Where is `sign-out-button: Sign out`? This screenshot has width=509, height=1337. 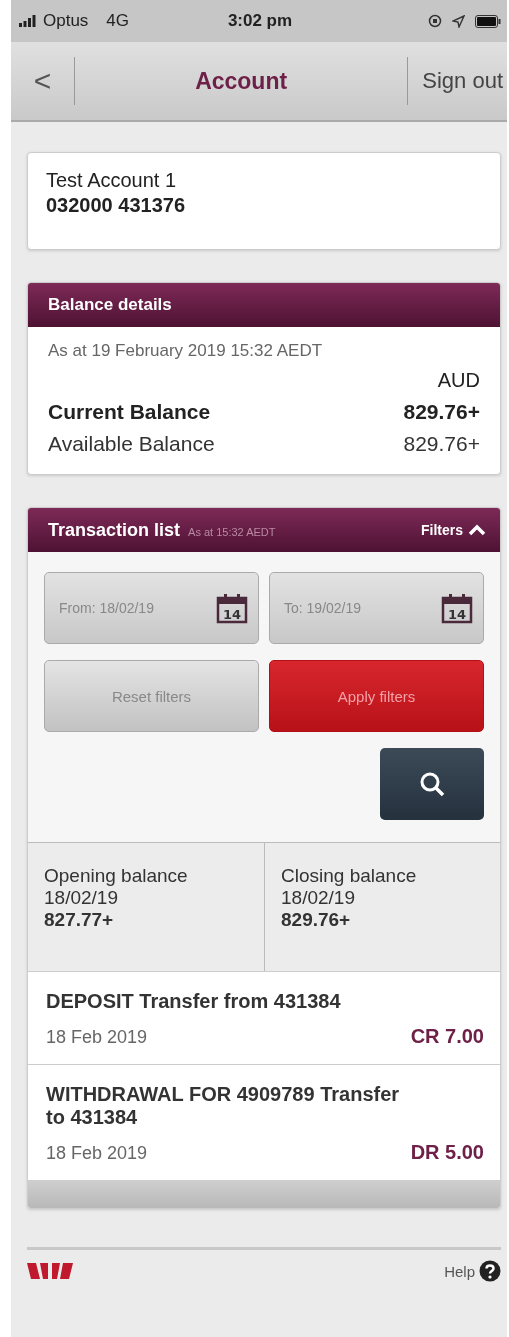 sign-out-button: Sign out is located at coordinates (457, 81).